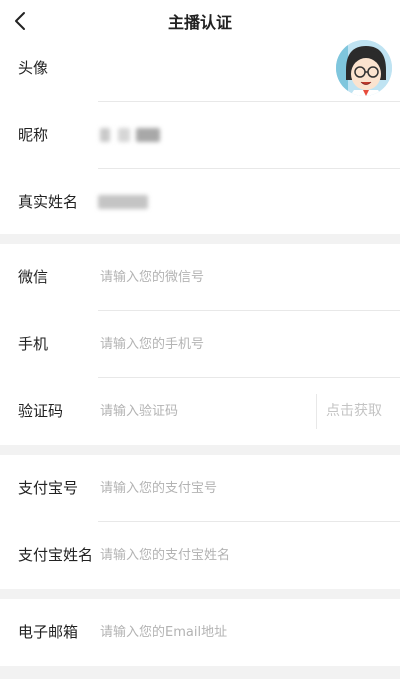  Describe the element at coordinates (33, 135) in the screenshot. I see `nickname-label: 昵称` at that location.